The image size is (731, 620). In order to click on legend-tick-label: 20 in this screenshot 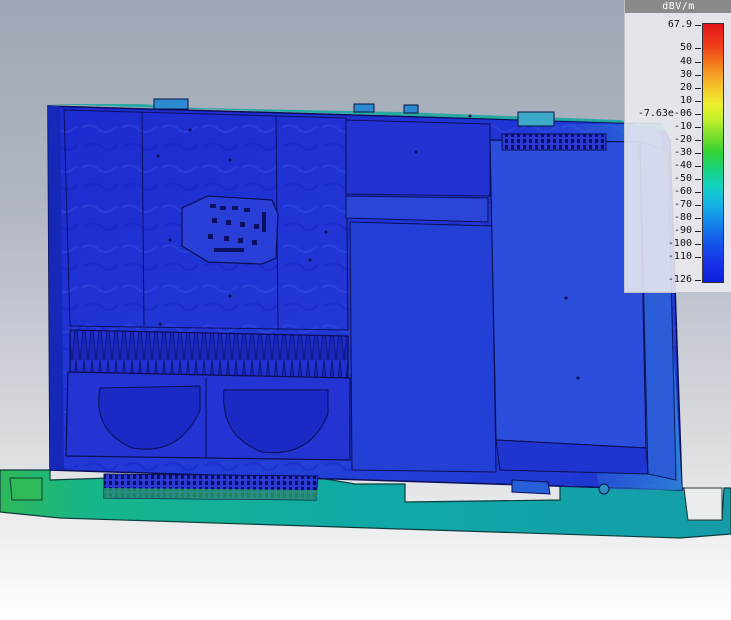, I will do `click(685, 87)`.